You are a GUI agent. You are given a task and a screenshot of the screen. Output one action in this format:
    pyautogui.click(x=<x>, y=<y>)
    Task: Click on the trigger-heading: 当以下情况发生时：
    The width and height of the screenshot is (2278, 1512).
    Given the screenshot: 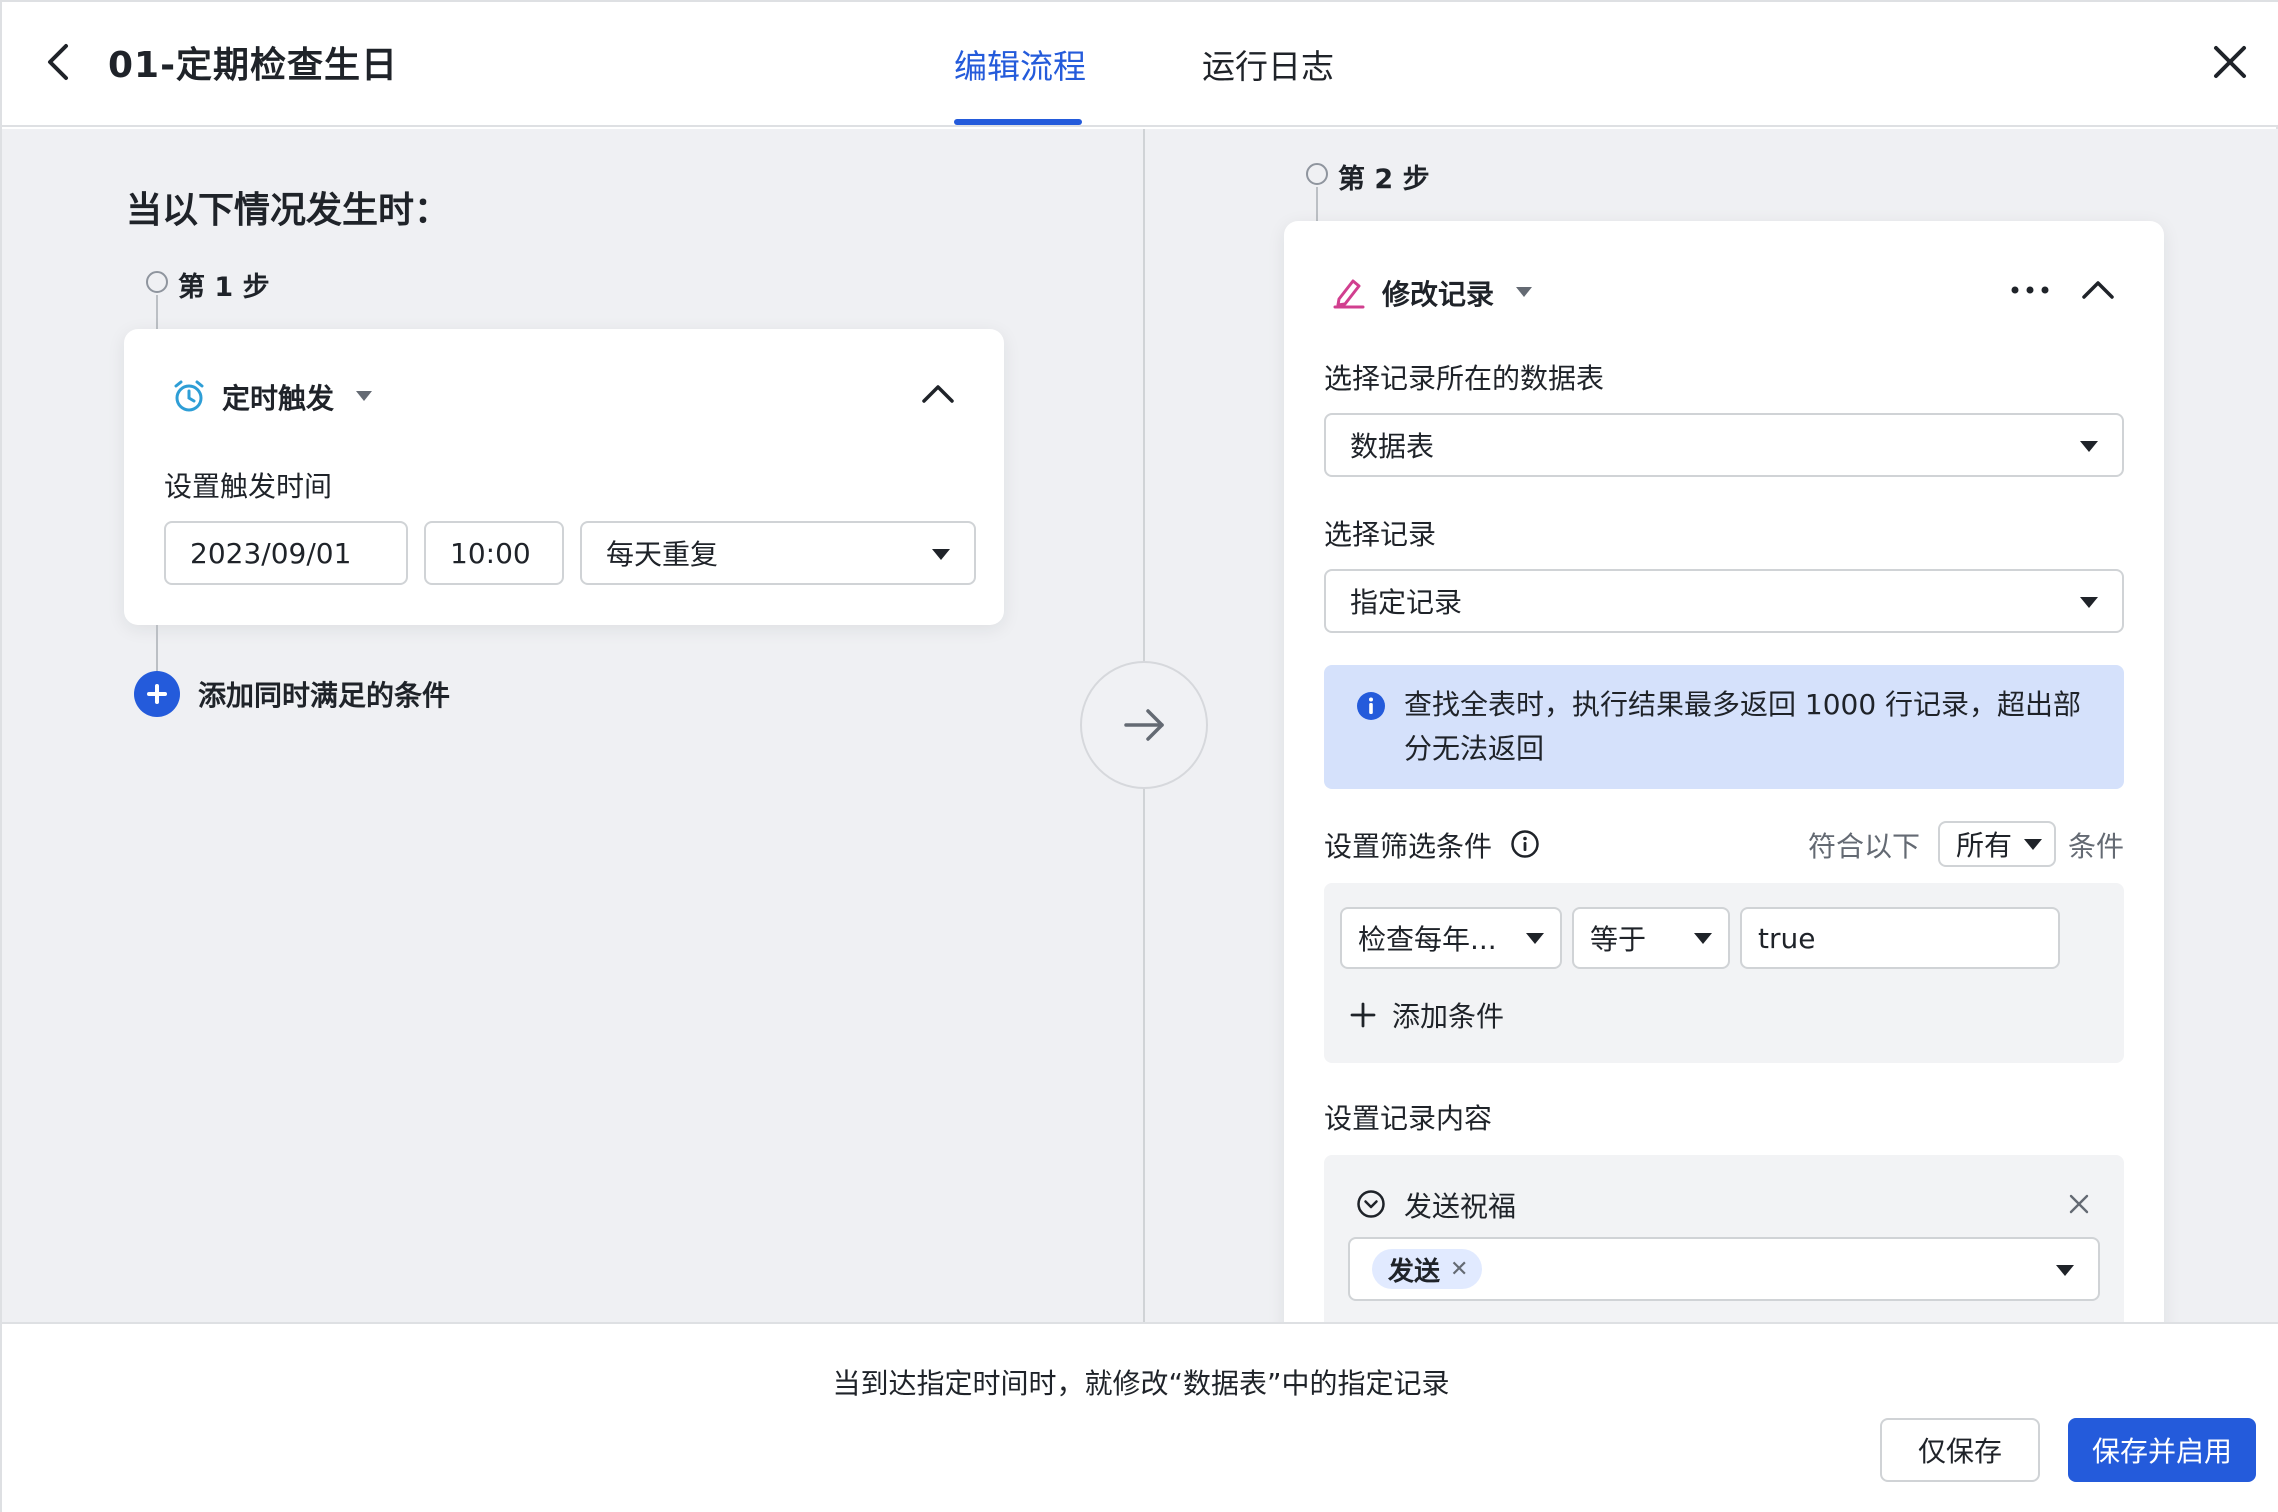 What is the action you would take?
    pyautogui.click(x=288, y=210)
    